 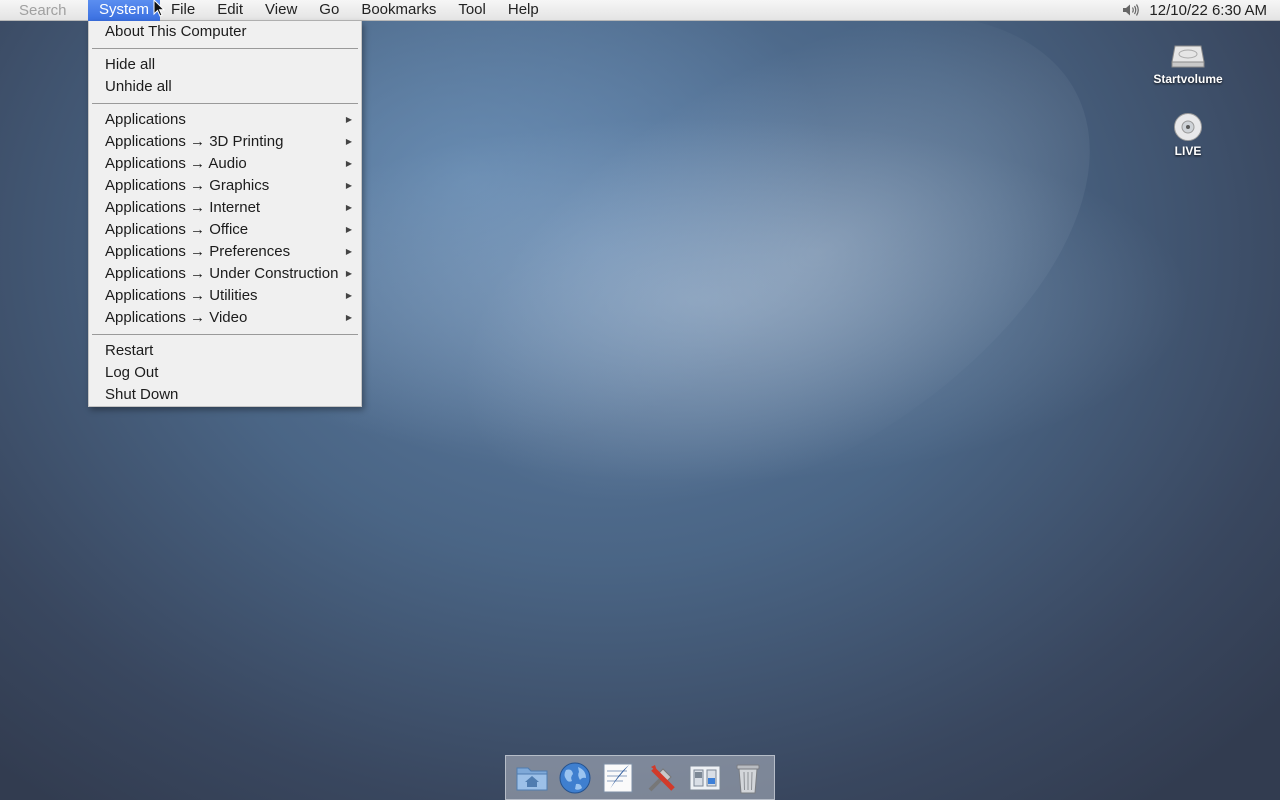 I want to click on menu-item-applications-preferences: Applications → Preferences ▶, so click(x=225, y=252).